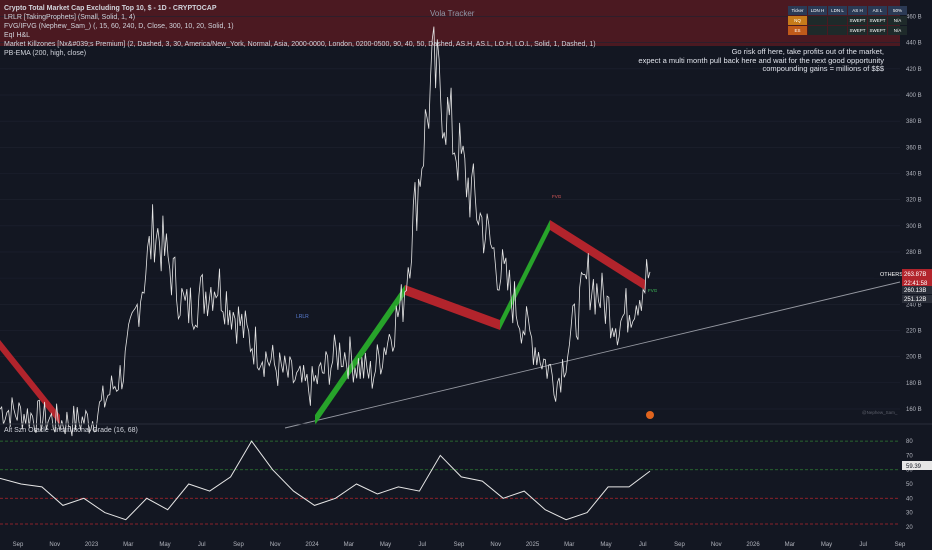 Image resolution: width=932 pixels, height=550 pixels. I want to click on watermark: @Nephew_Sam_, so click(880, 412).